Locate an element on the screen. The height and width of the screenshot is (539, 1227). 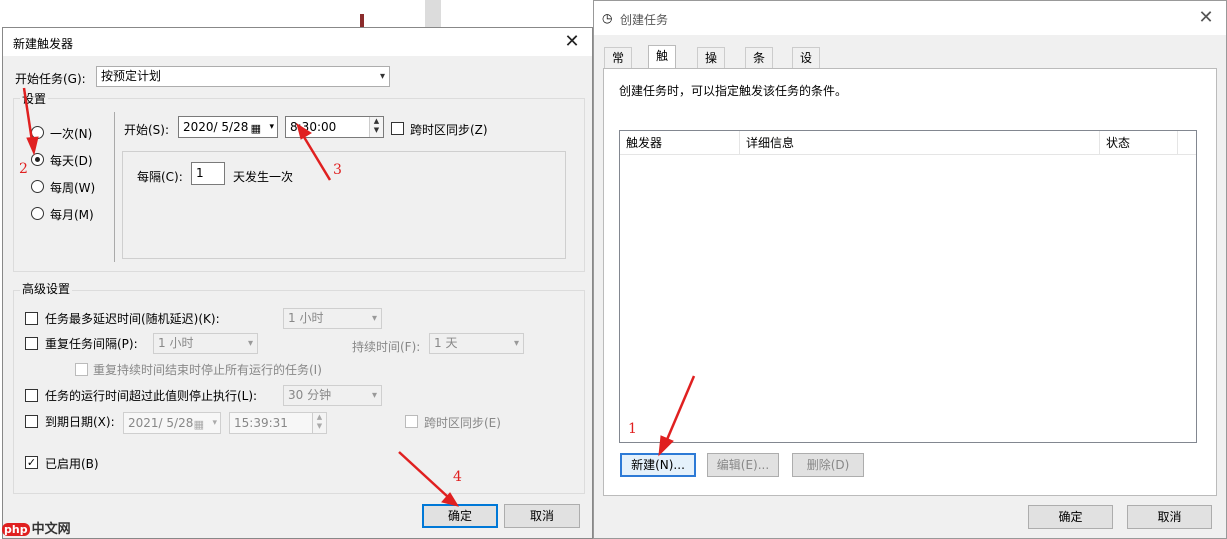
watermark-badge: php is located at coordinates (16, 529).